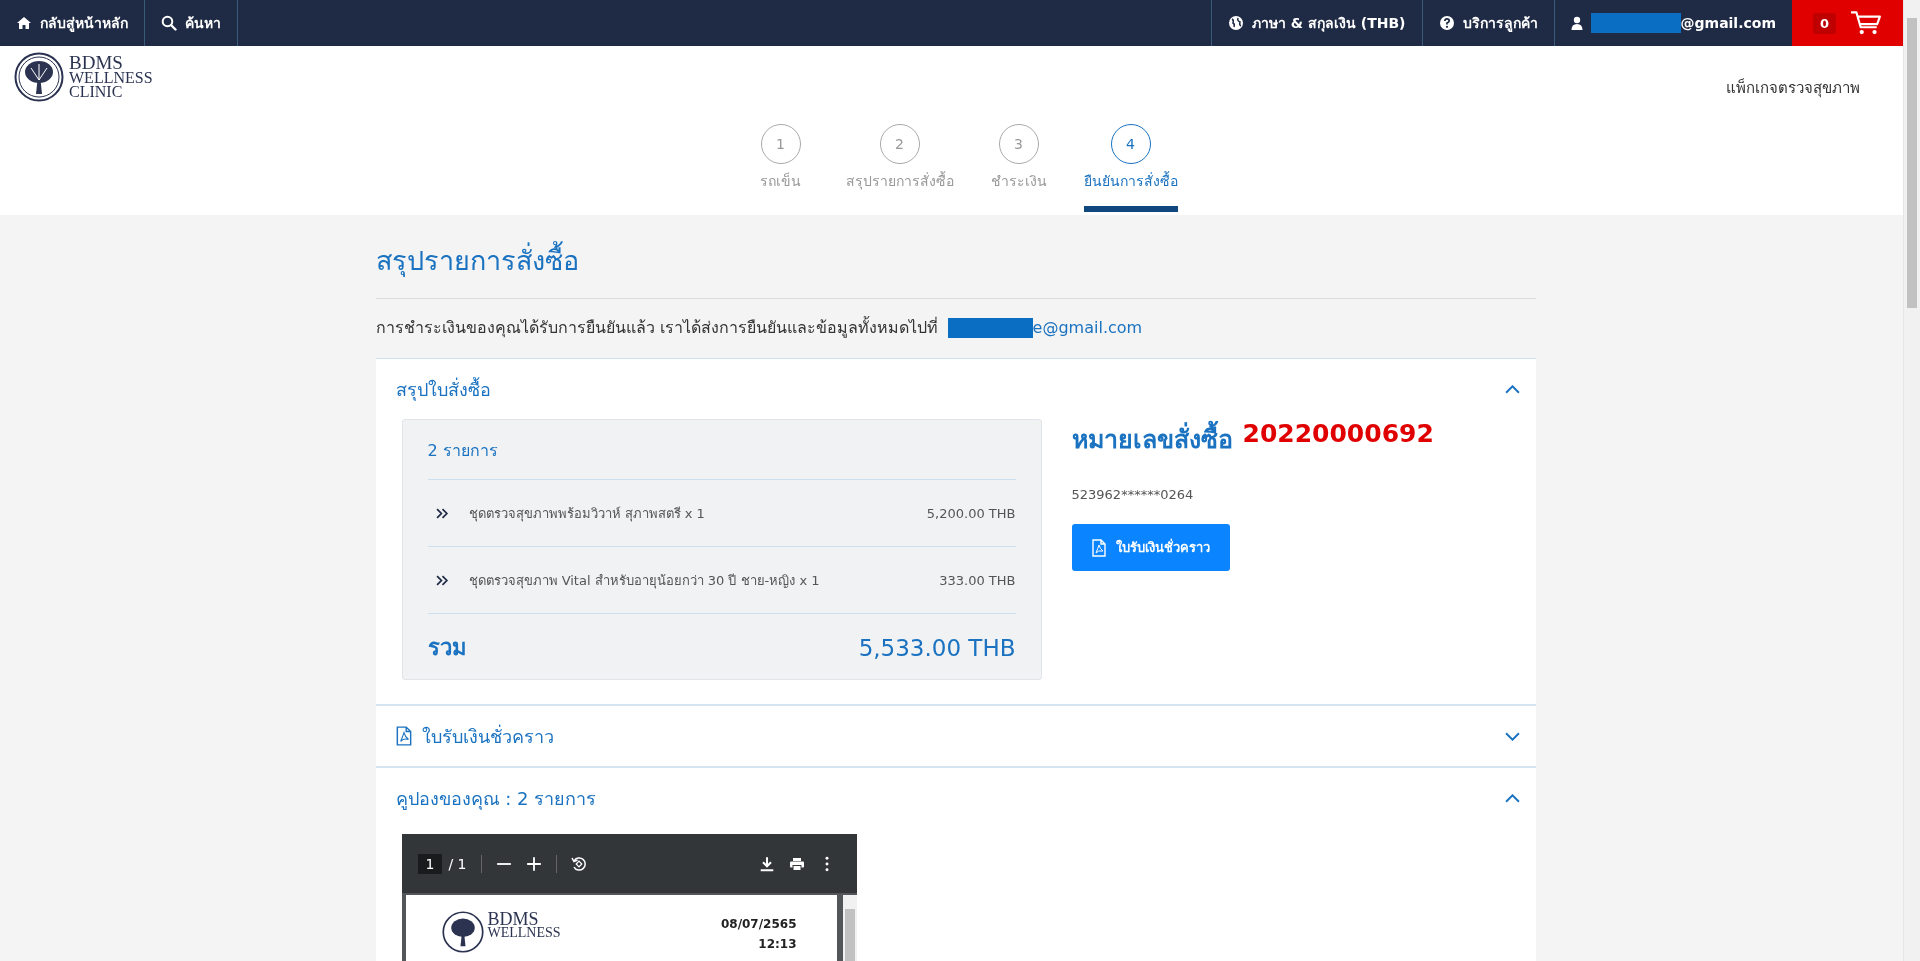 The width and height of the screenshot is (1920, 961). What do you see at coordinates (955, 269) in the screenshot?
I see `page-title: สรุปรายการสั่งซื้อ` at bounding box center [955, 269].